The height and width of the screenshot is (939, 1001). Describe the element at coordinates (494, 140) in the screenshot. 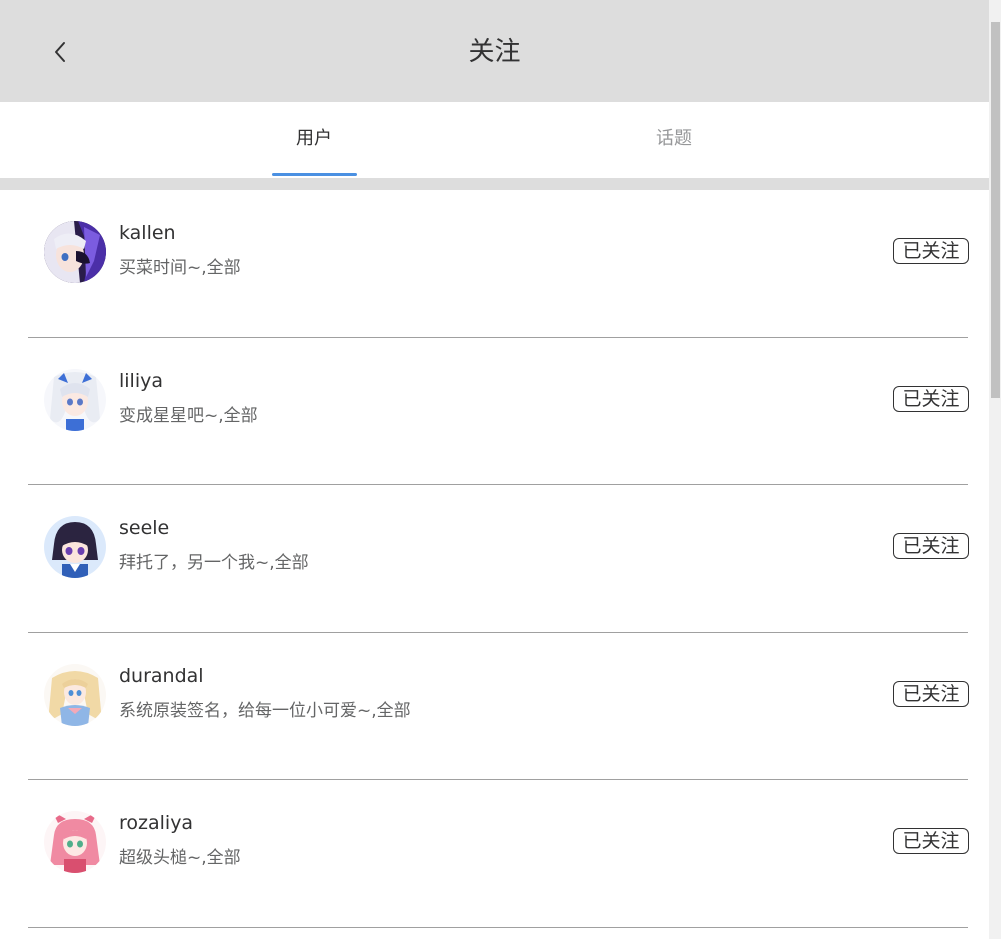

I see `tab-bar: 用户 话题` at that location.